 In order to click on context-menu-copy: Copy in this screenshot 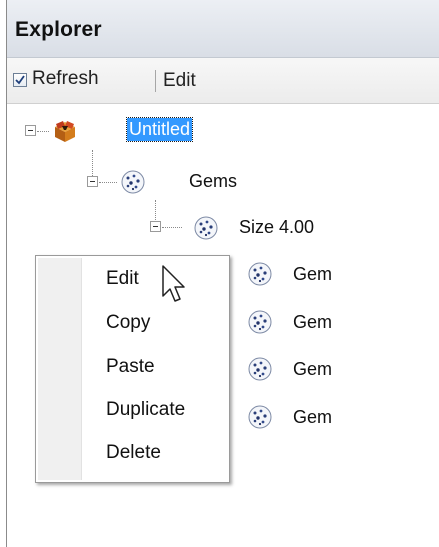, I will do `click(128, 323)`.